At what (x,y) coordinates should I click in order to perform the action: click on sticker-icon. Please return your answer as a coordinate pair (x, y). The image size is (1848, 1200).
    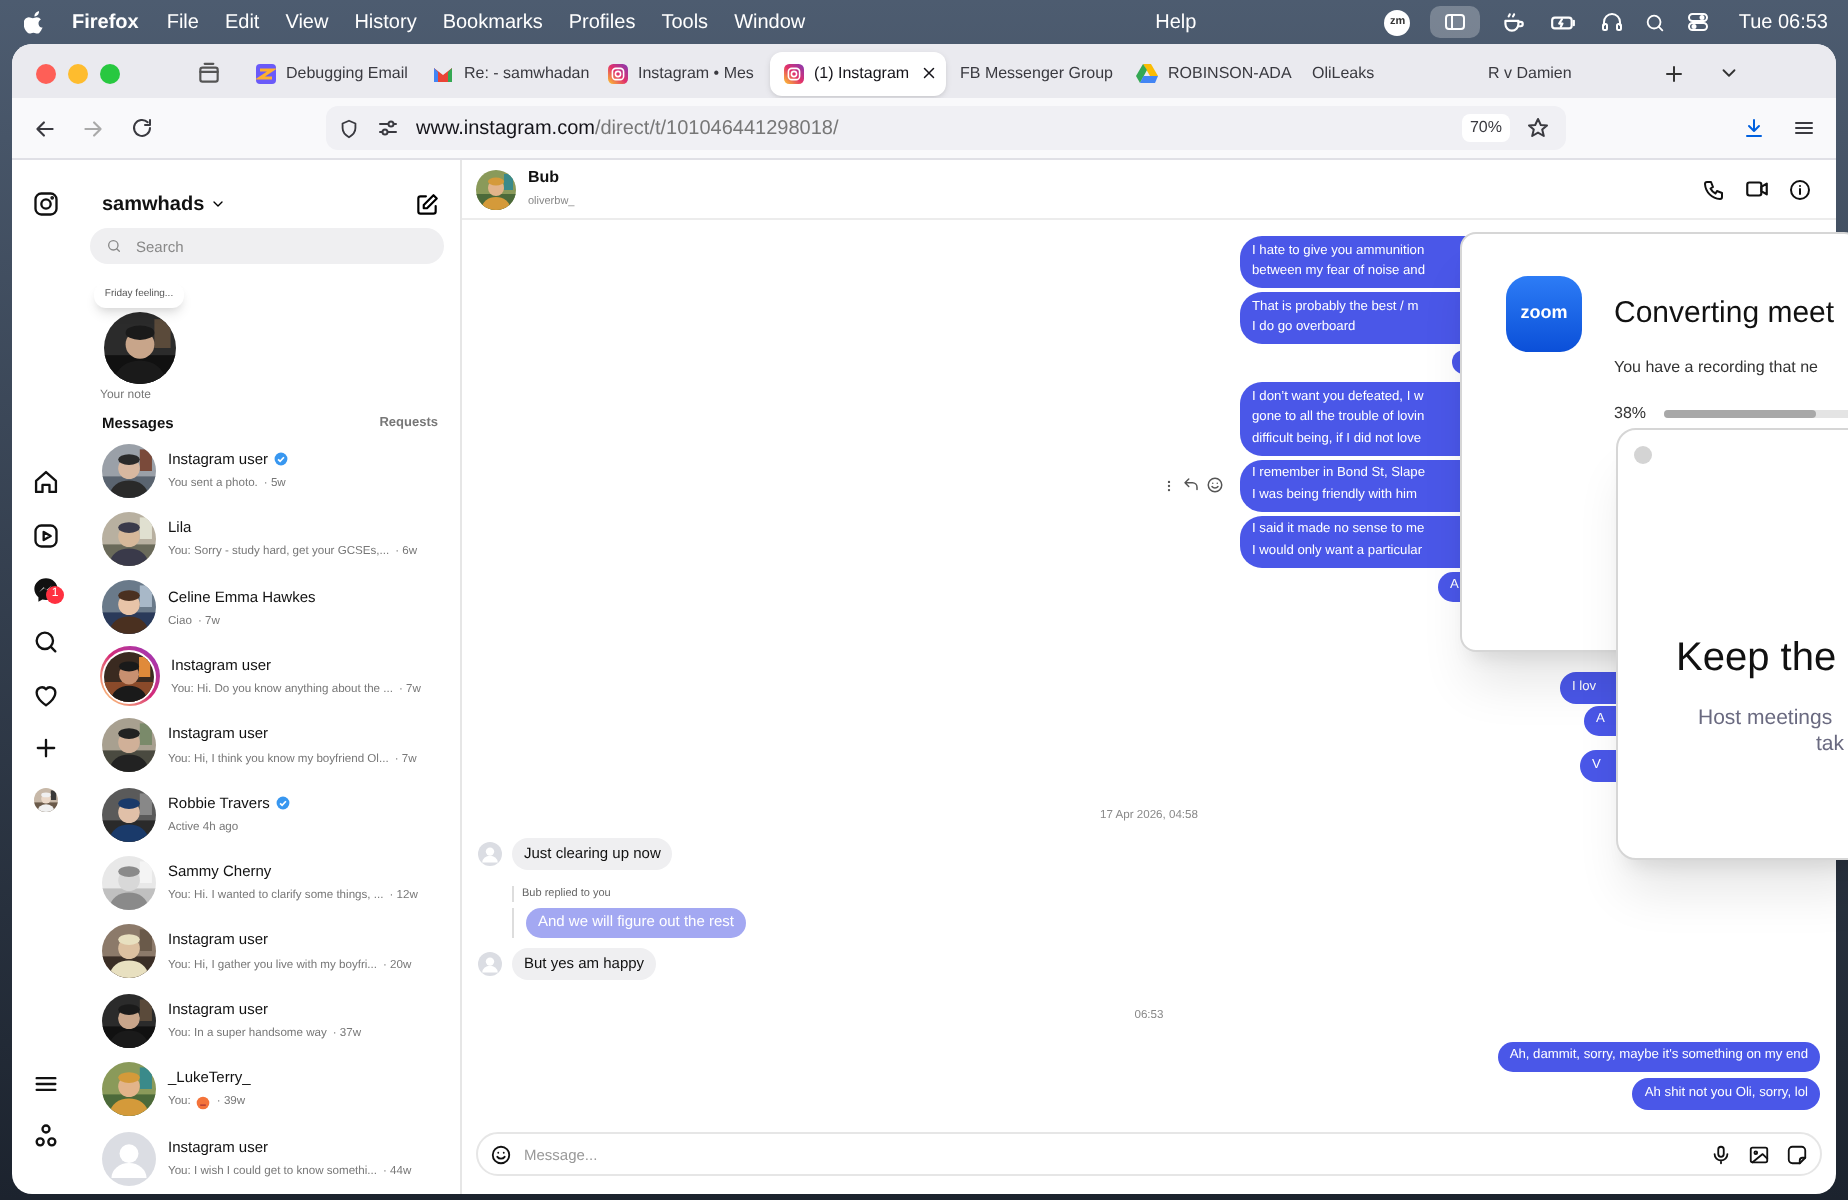
    Looking at the image, I should click on (1797, 1154).